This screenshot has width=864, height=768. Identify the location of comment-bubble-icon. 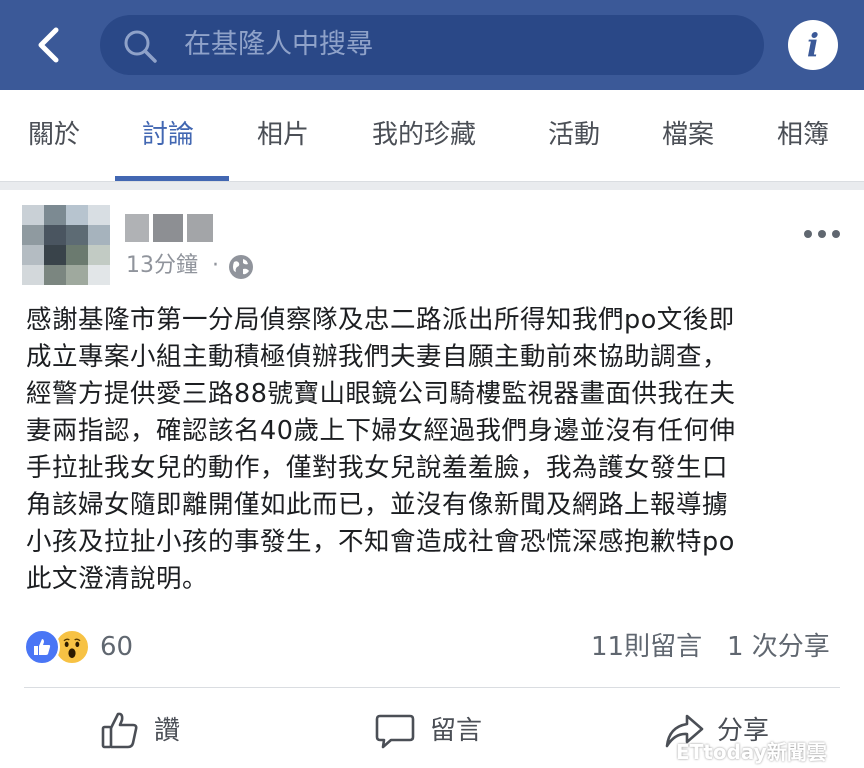
(395, 731).